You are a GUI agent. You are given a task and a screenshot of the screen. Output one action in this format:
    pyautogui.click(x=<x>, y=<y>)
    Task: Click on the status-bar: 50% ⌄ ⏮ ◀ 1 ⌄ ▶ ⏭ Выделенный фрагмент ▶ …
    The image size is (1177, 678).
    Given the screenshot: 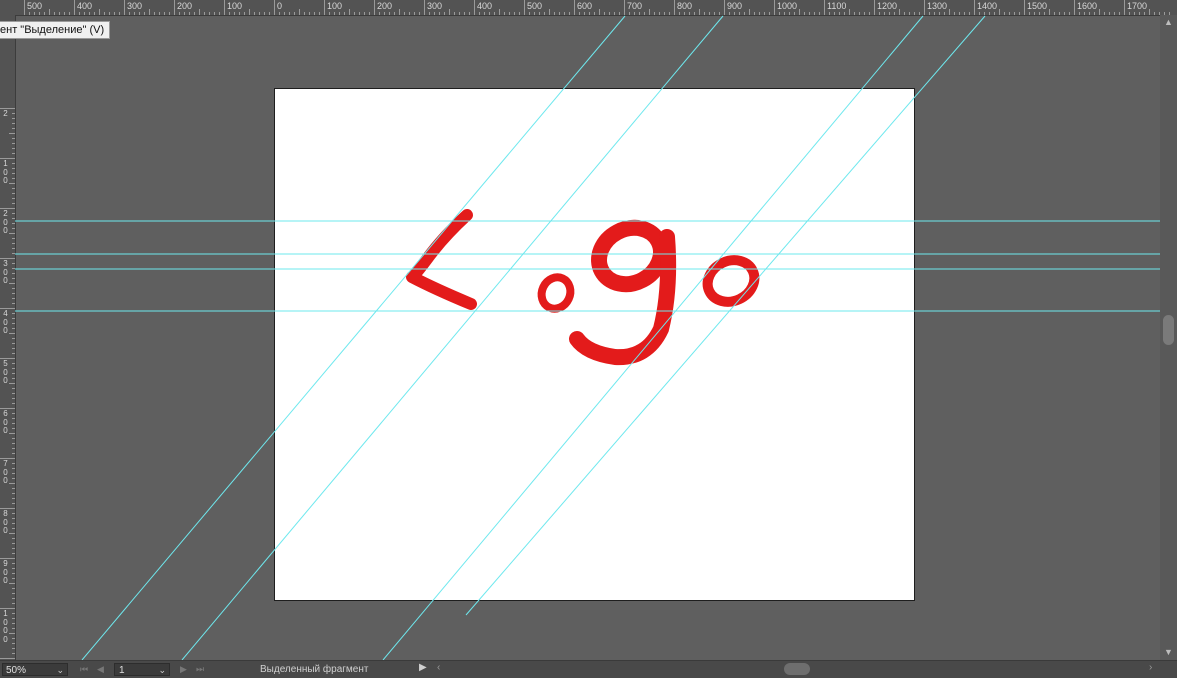 What is the action you would take?
    pyautogui.click(x=588, y=669)
    